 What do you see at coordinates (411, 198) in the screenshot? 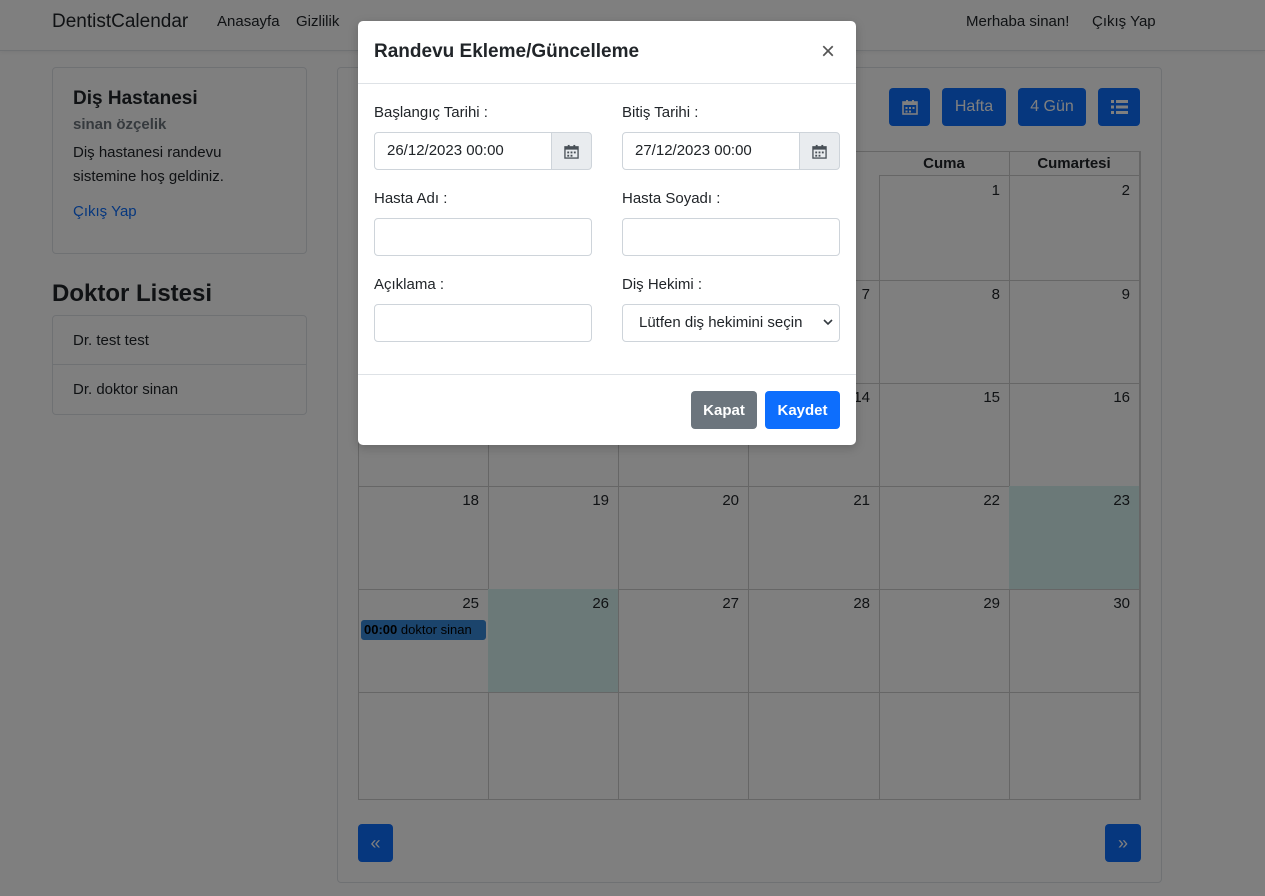
I see `patient-name-label: Hasta Adı :` at bounding box center [411, 198].